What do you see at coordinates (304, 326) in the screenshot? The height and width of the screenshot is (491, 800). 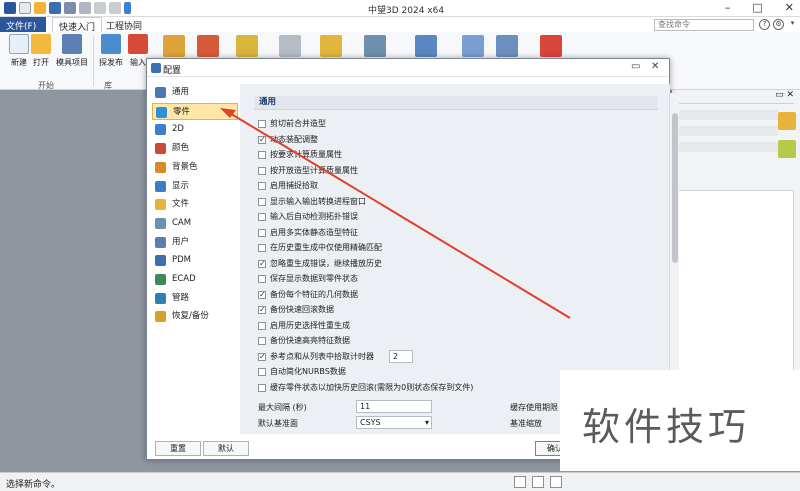 I see `option-row: 启用历史选择性重生成` at bounding box center [304, 326].